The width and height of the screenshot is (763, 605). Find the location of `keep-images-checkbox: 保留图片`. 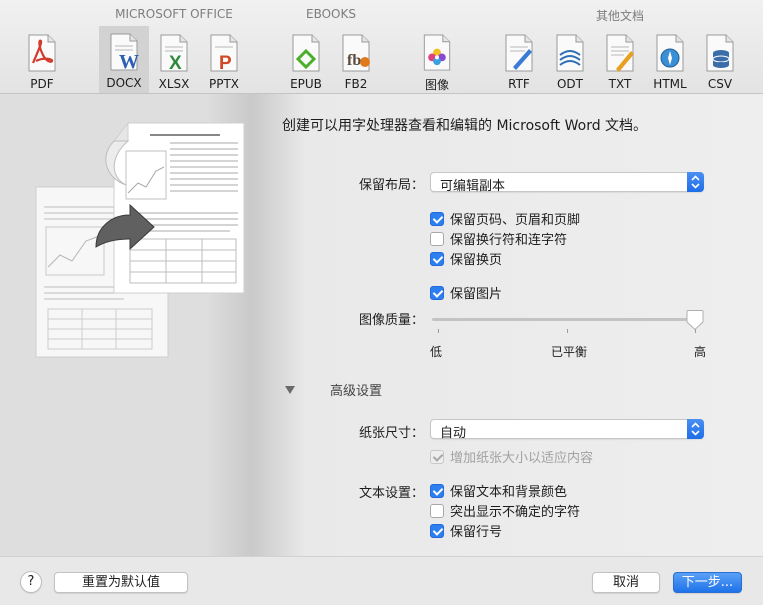

keep-images-checkbox: 保留图片 is located at coordinates (466, 292).